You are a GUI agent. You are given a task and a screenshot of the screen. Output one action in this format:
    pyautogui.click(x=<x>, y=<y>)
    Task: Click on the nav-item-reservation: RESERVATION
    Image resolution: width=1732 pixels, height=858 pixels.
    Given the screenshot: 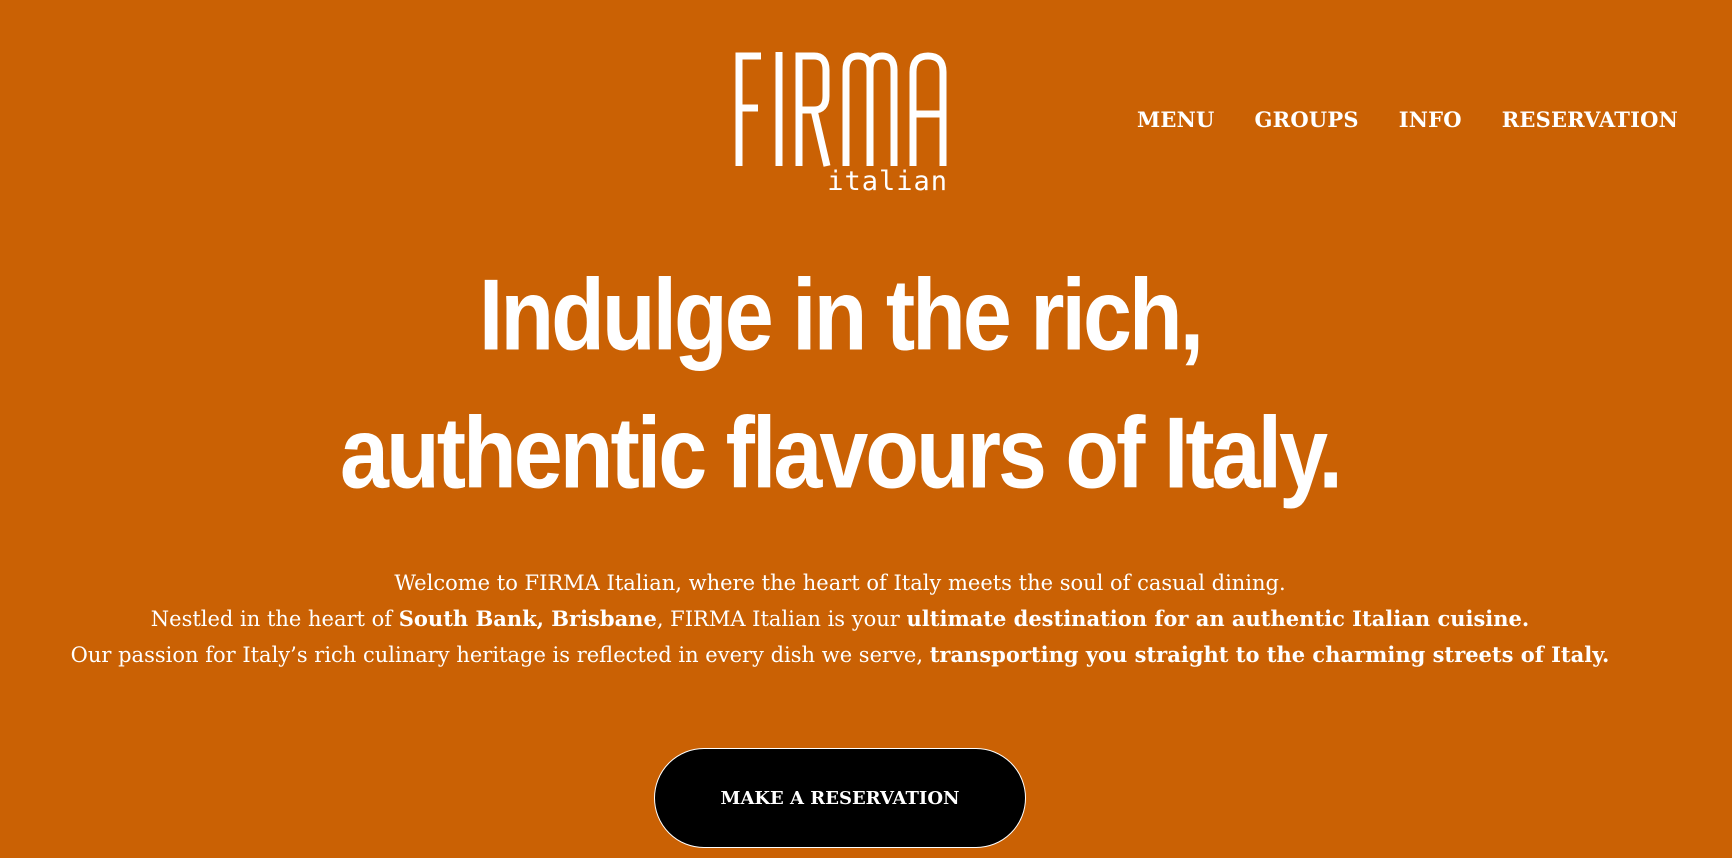 What is the action you would take?
    pyautogui.click(x=1590, y=120)
    